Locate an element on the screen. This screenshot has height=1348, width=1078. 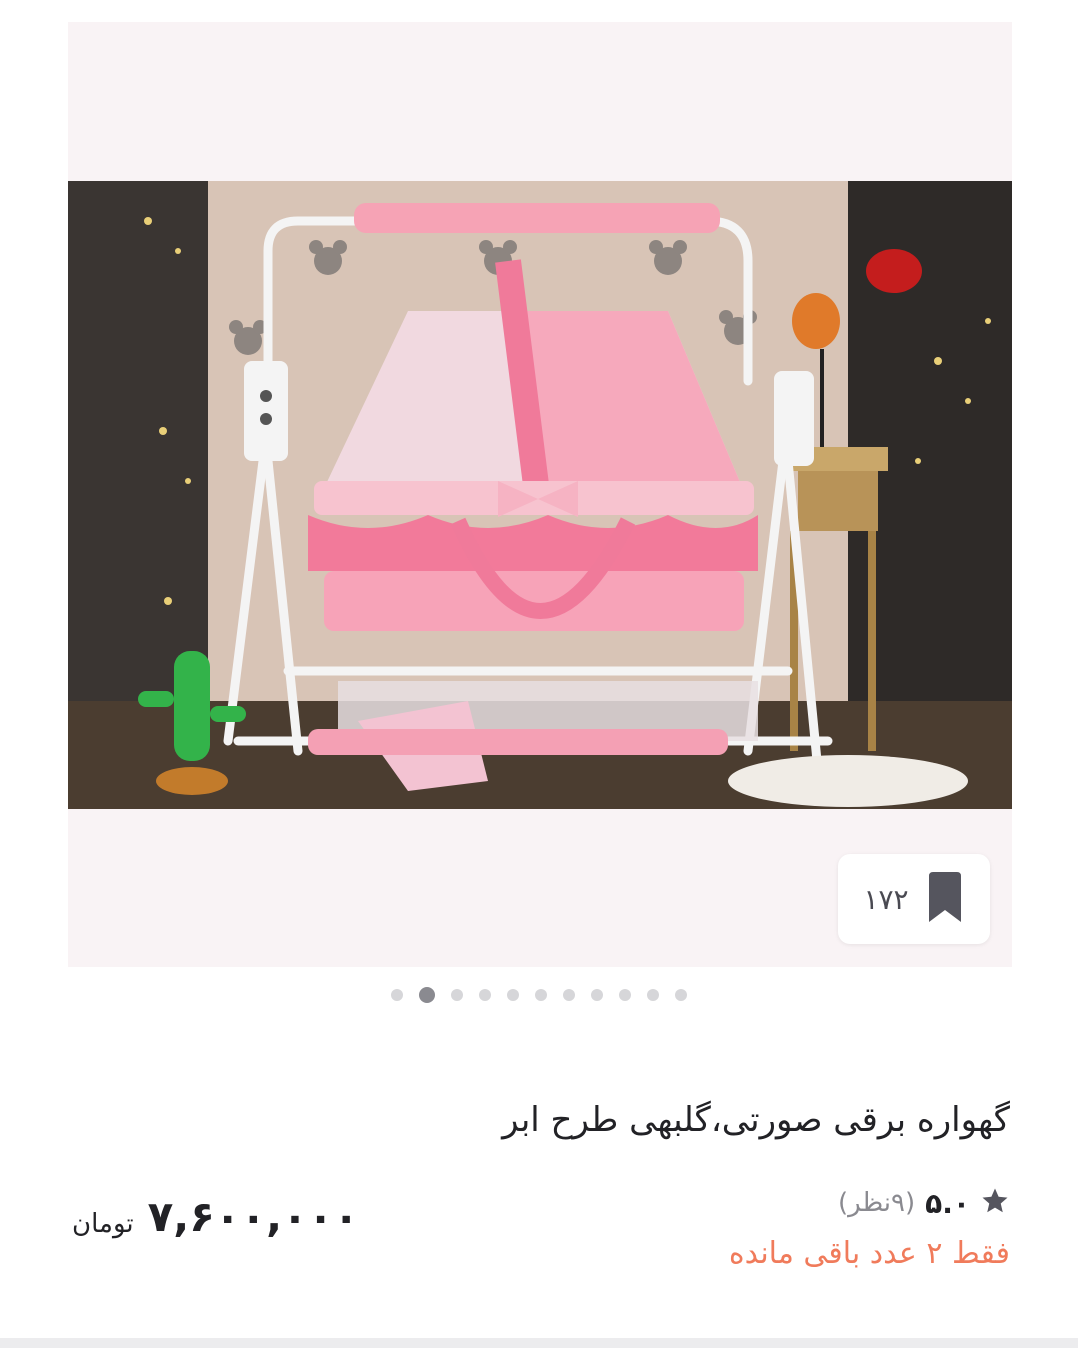
bookmark-button: ۱۷۲ is located at coordinates (914, 899).